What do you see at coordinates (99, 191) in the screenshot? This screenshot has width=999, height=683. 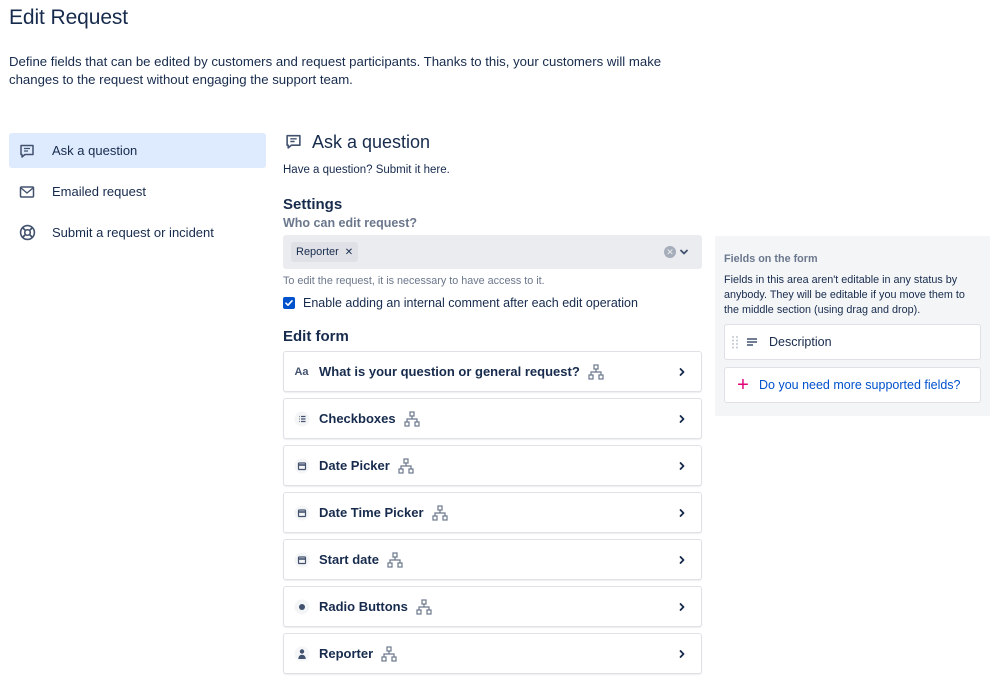 I see `nav-item-label: Emailed request` at bounding box center [99, 191].